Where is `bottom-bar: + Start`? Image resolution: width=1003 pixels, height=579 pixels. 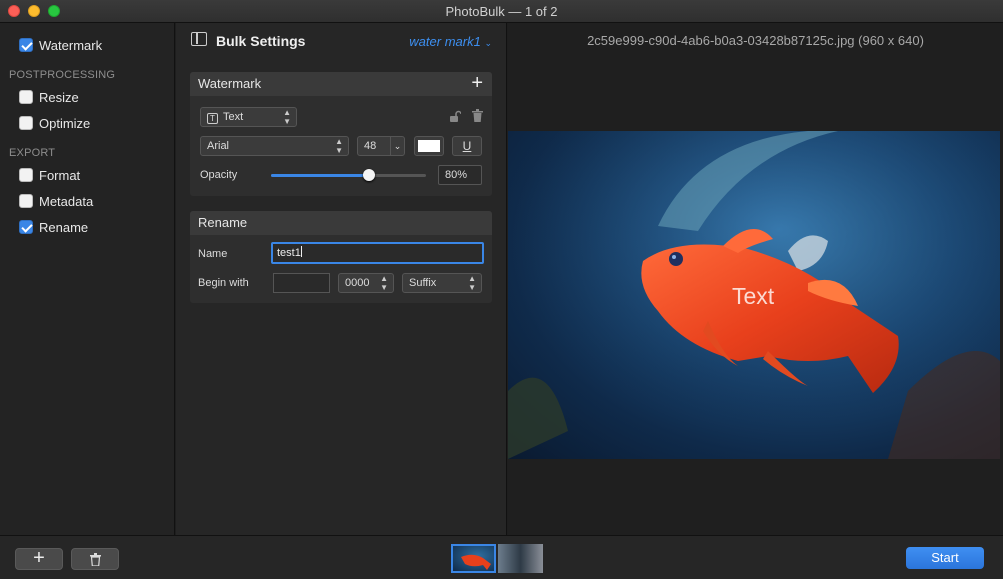 bottom-bar: + Start is located at coordinates (501, 557).